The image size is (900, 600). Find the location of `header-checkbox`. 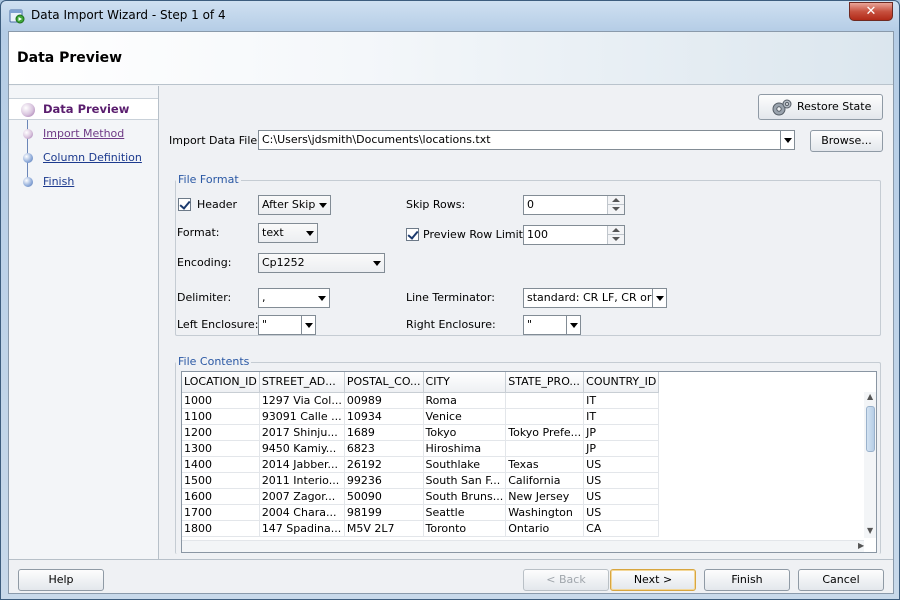

header-checkbox is located at coordinates (184, 204).